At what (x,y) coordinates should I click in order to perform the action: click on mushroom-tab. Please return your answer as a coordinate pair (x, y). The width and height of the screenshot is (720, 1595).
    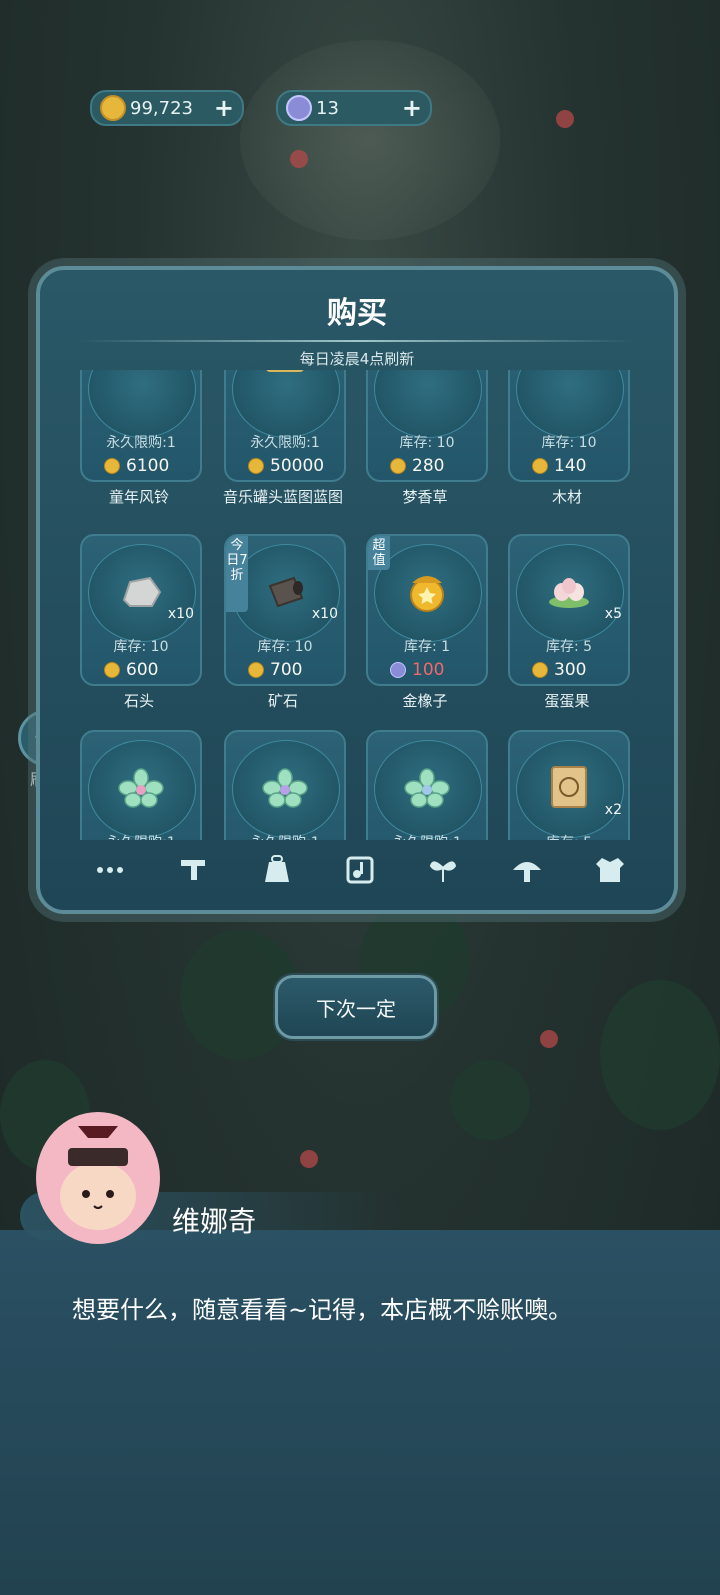
    Looking at the image, I should click on (527, 870).